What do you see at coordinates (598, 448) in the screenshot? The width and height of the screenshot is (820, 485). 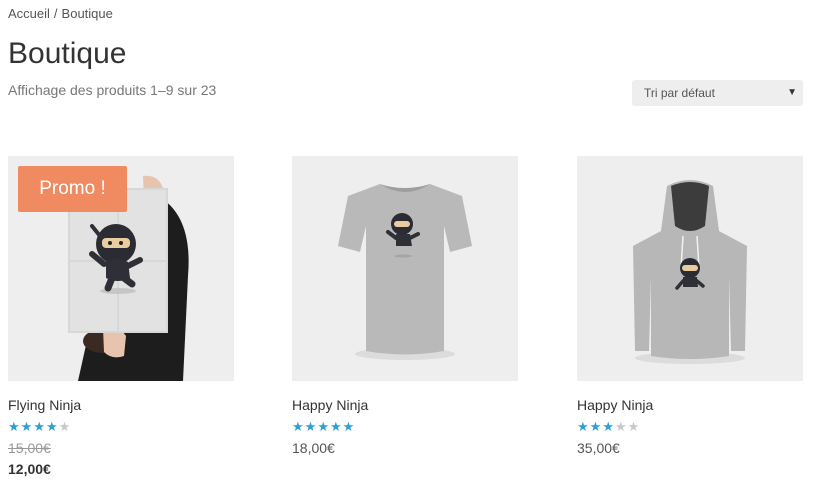 I see `product-price: 35,00€` at bounding box center [598, 448].